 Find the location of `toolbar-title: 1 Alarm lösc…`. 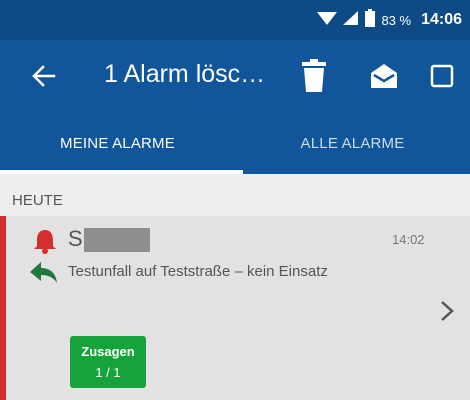

toolbar-title: 1 Alarm lösc… is located at coordinates (185, 74).